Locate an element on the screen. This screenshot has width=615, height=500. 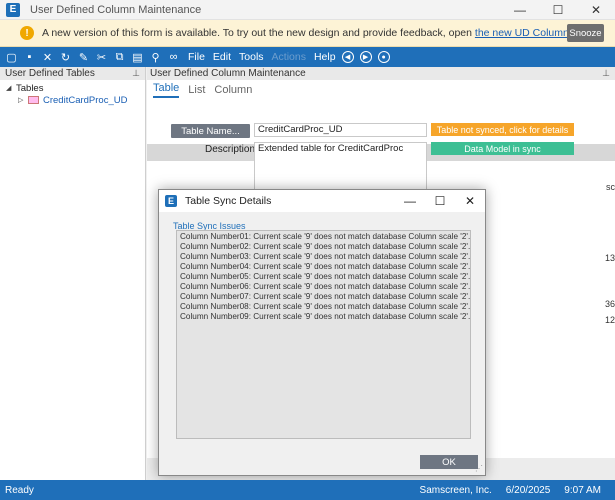
status-bar: Ready Samscreen, Inc. 6/20/2025 9:07 AM is located at coordinates (307, 490).